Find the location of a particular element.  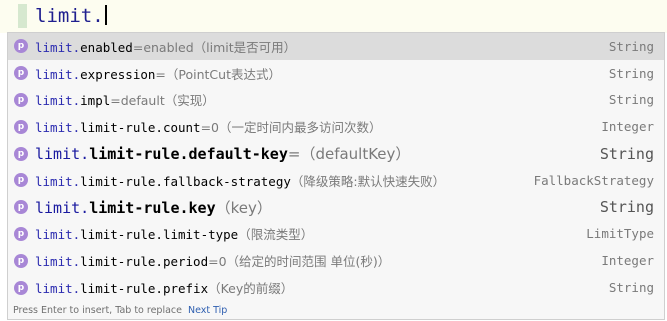

completion-item-label: limit.limit-rule.key（key） is located at coordinates (153, 207).